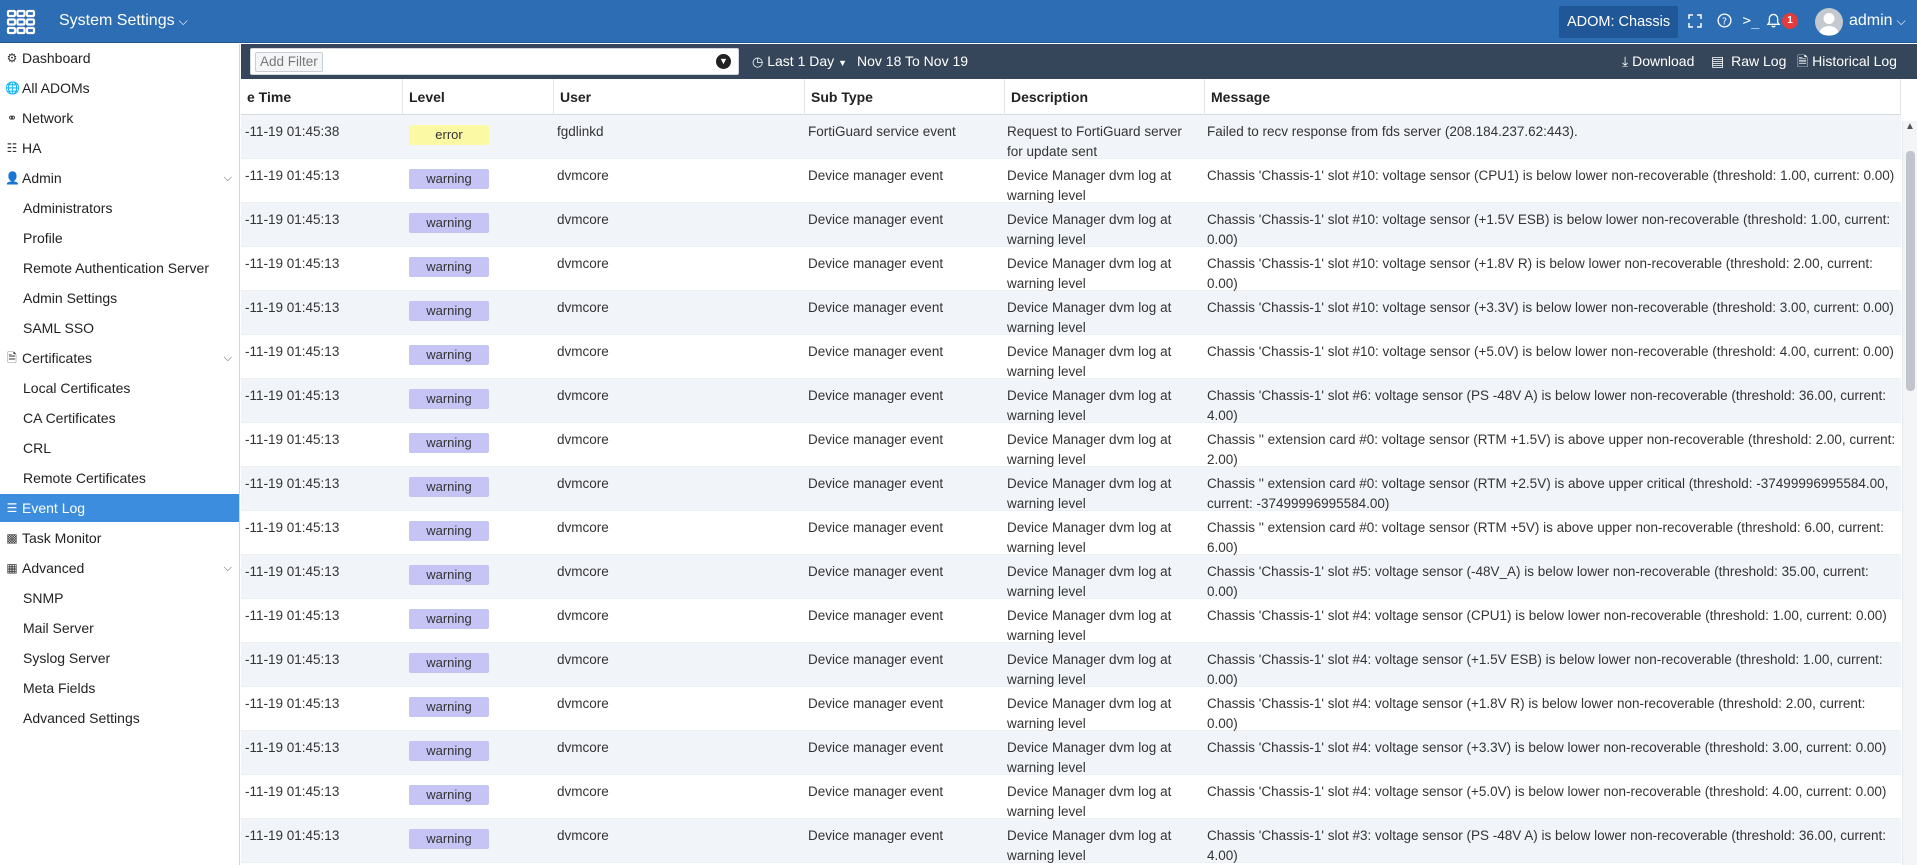 The width and height of the screenshot is (1917, 865). I want to click on sidebar-item-task-monitor: ▩ Task Monitor, so click(119, 538).